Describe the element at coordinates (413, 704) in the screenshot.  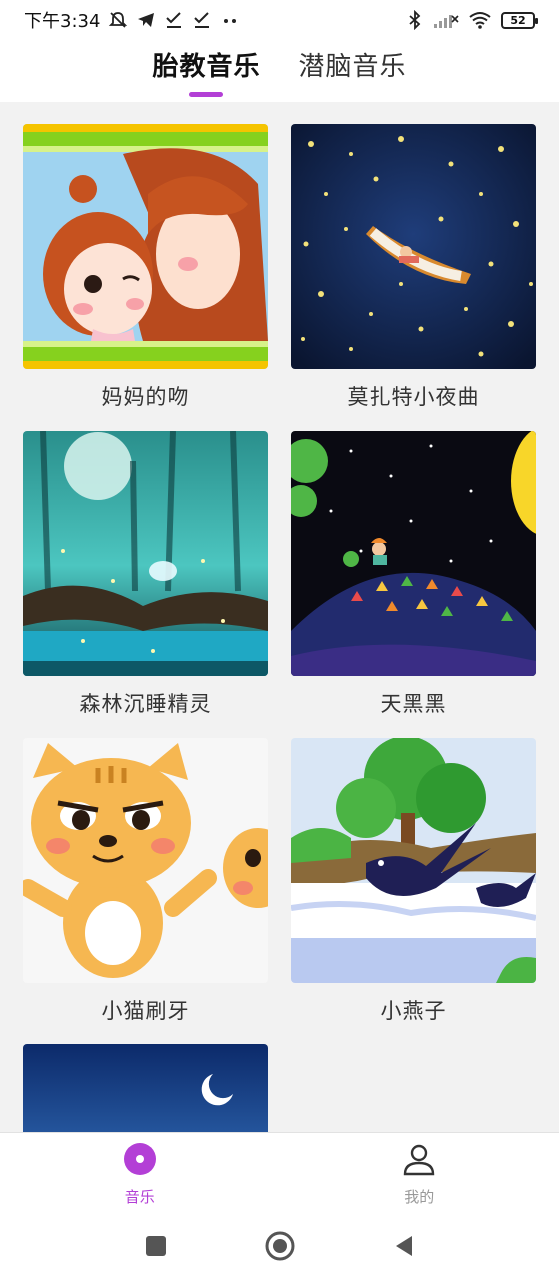
I see `song-title: 天黑黑` at that location.